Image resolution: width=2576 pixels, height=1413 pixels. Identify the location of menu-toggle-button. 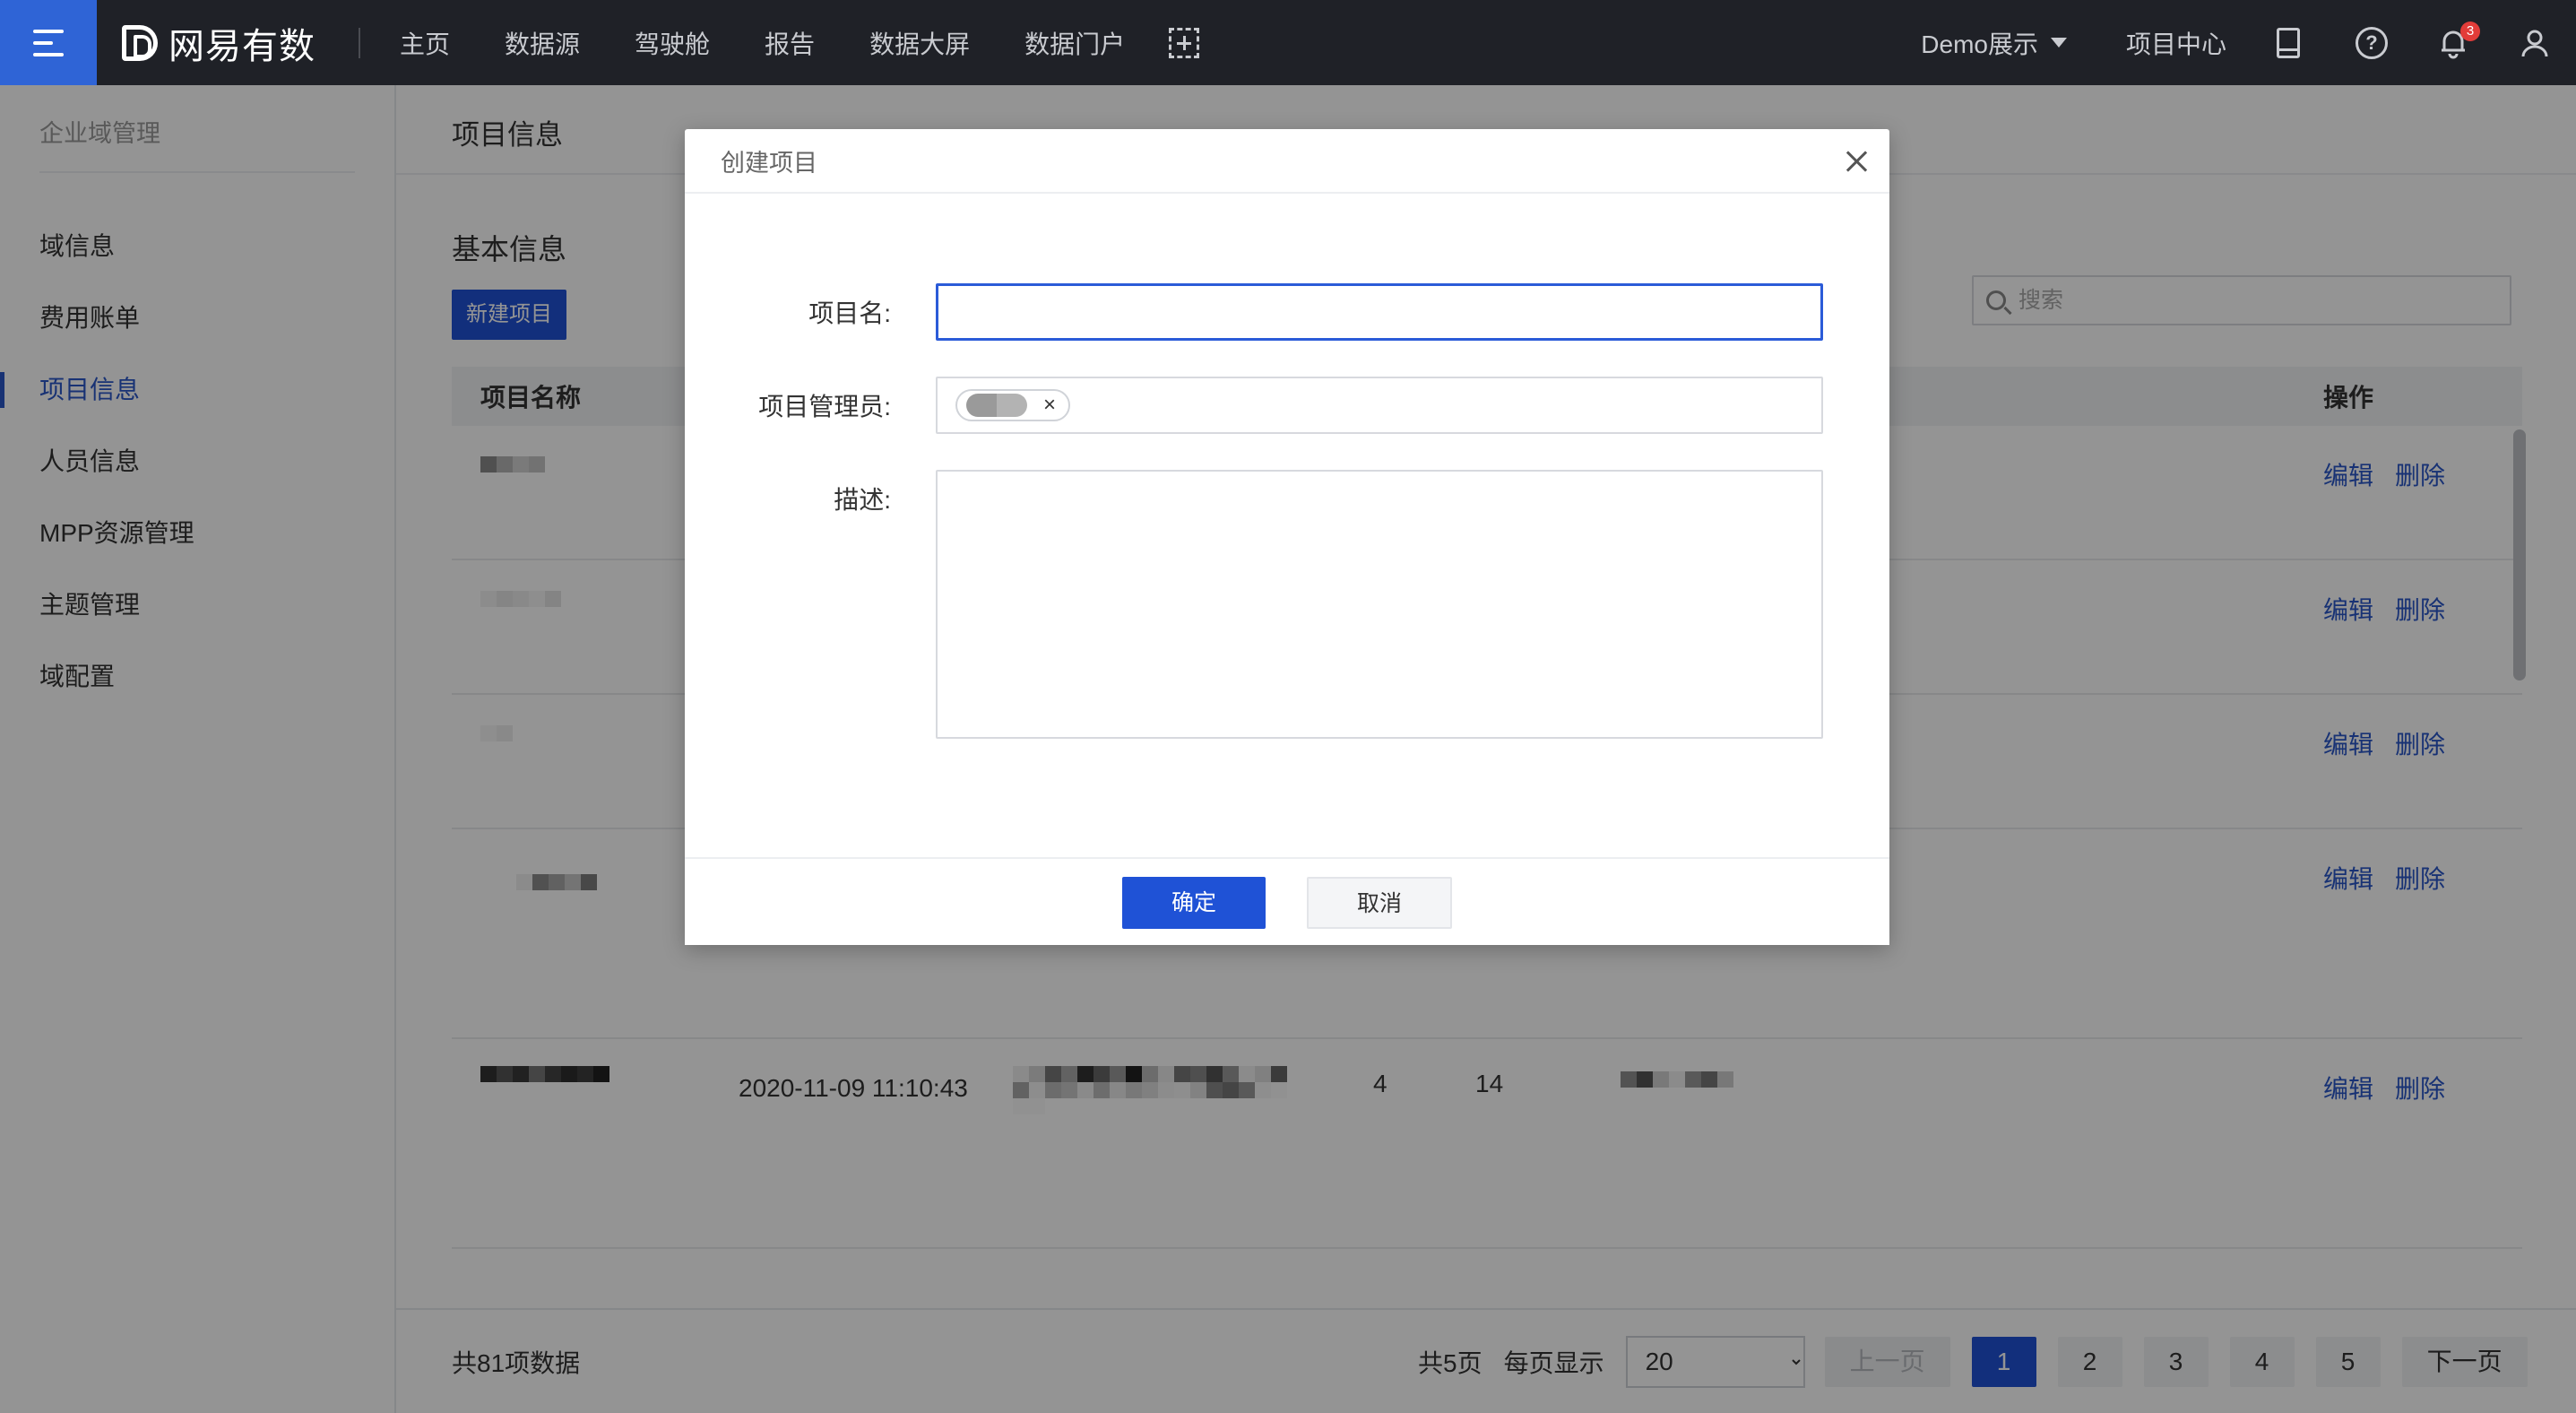
(48, 42).